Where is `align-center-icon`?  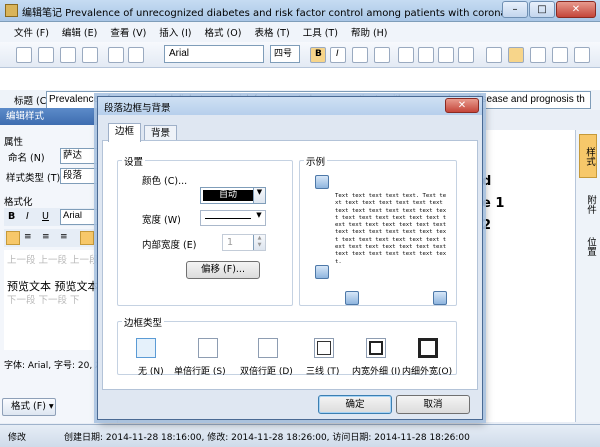
align-center-icon is located at coordinates (426, 55).